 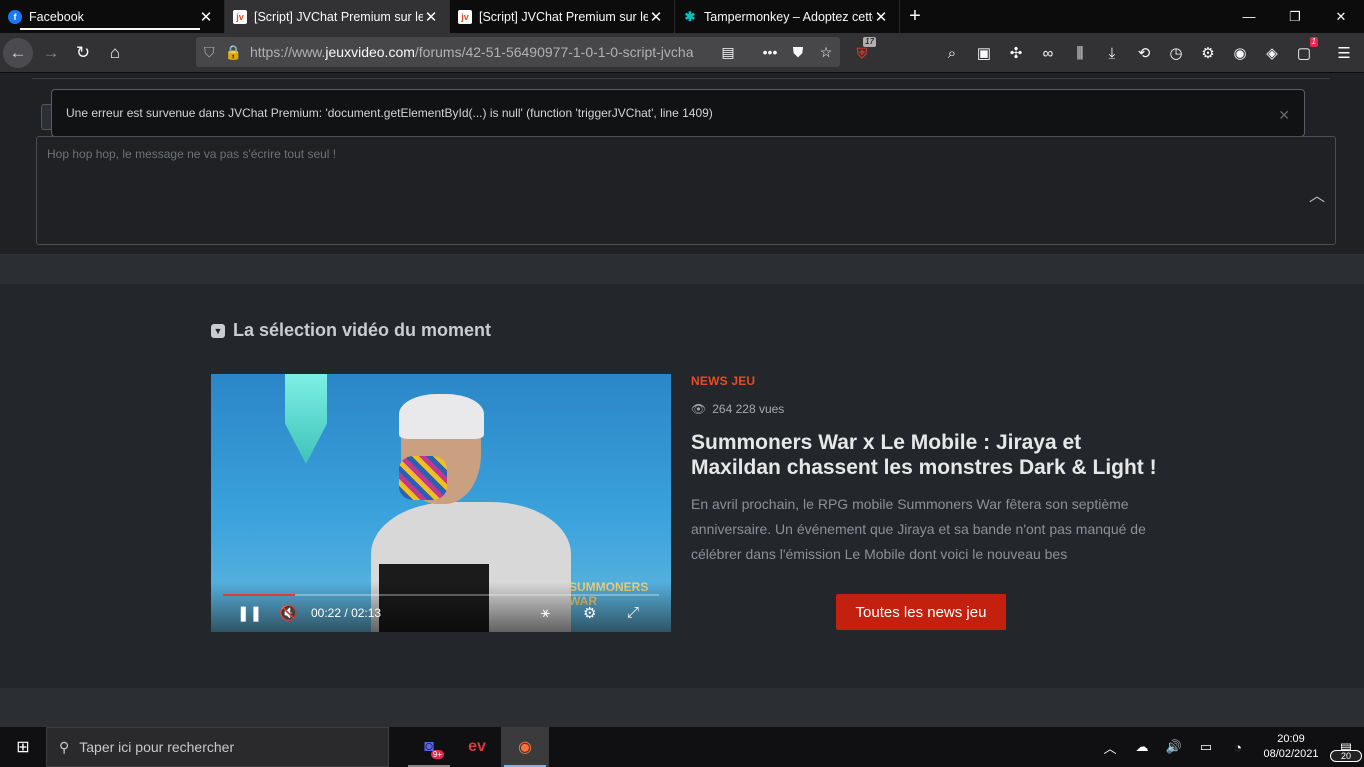 I want to click on toolbar-icons: ⌕ ▣ ✣ ∞ ⫼ ⤓ ⟲ ◷ ⚙ ◉ ◈ ▢ 1 ☰, so click(x=1148, y=53).